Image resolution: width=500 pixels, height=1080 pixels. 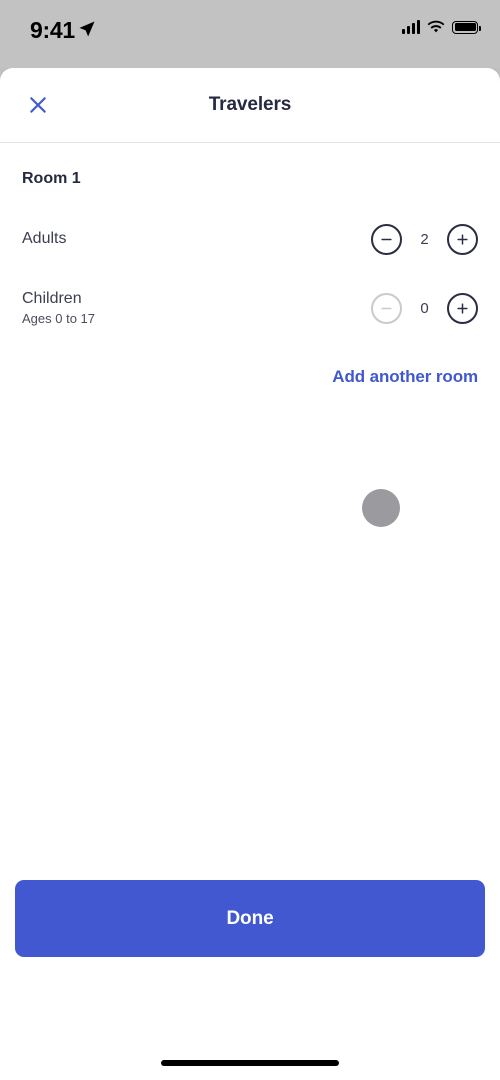 What do you see at coordinates (250, 34) in the screenshot?
I see `status-bar: 9:41` at bounding box center [250, 34].